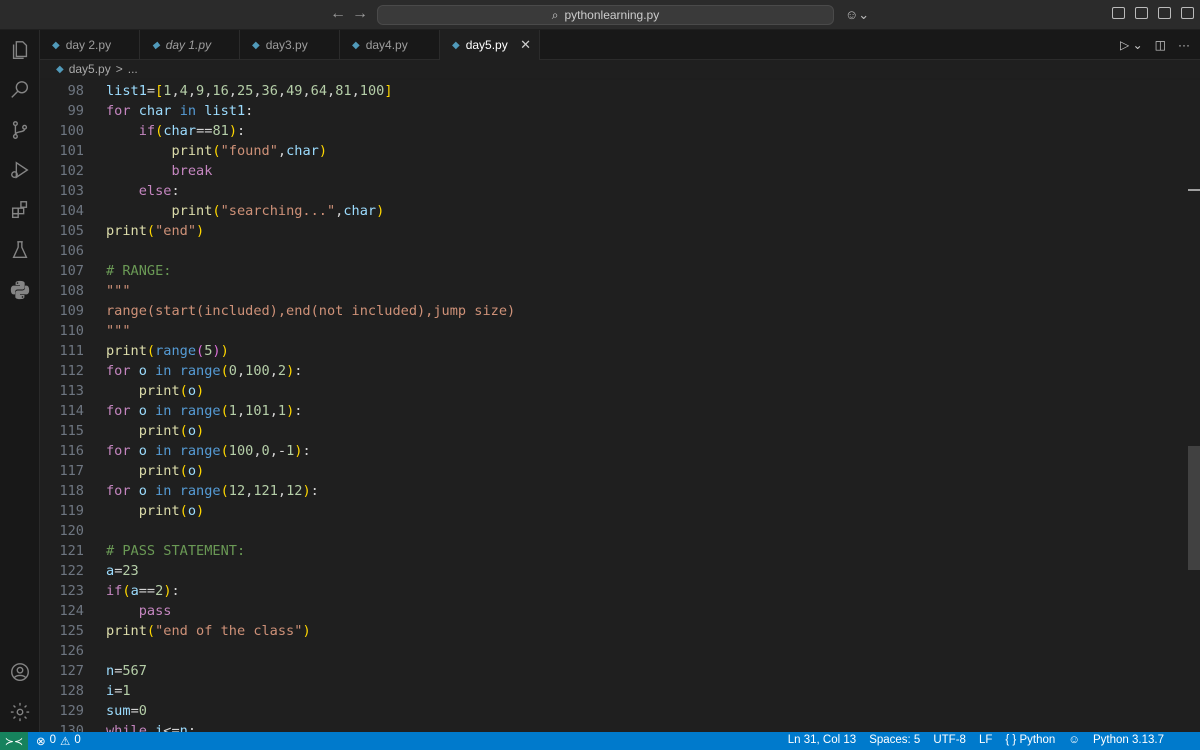 Image resolution: width=1200 pixels, height=750 pixels. What do you see at coordinates (360, 14) in the screenshot?
I see `arrow-right-icon: →` at bounding box center [360, 14].